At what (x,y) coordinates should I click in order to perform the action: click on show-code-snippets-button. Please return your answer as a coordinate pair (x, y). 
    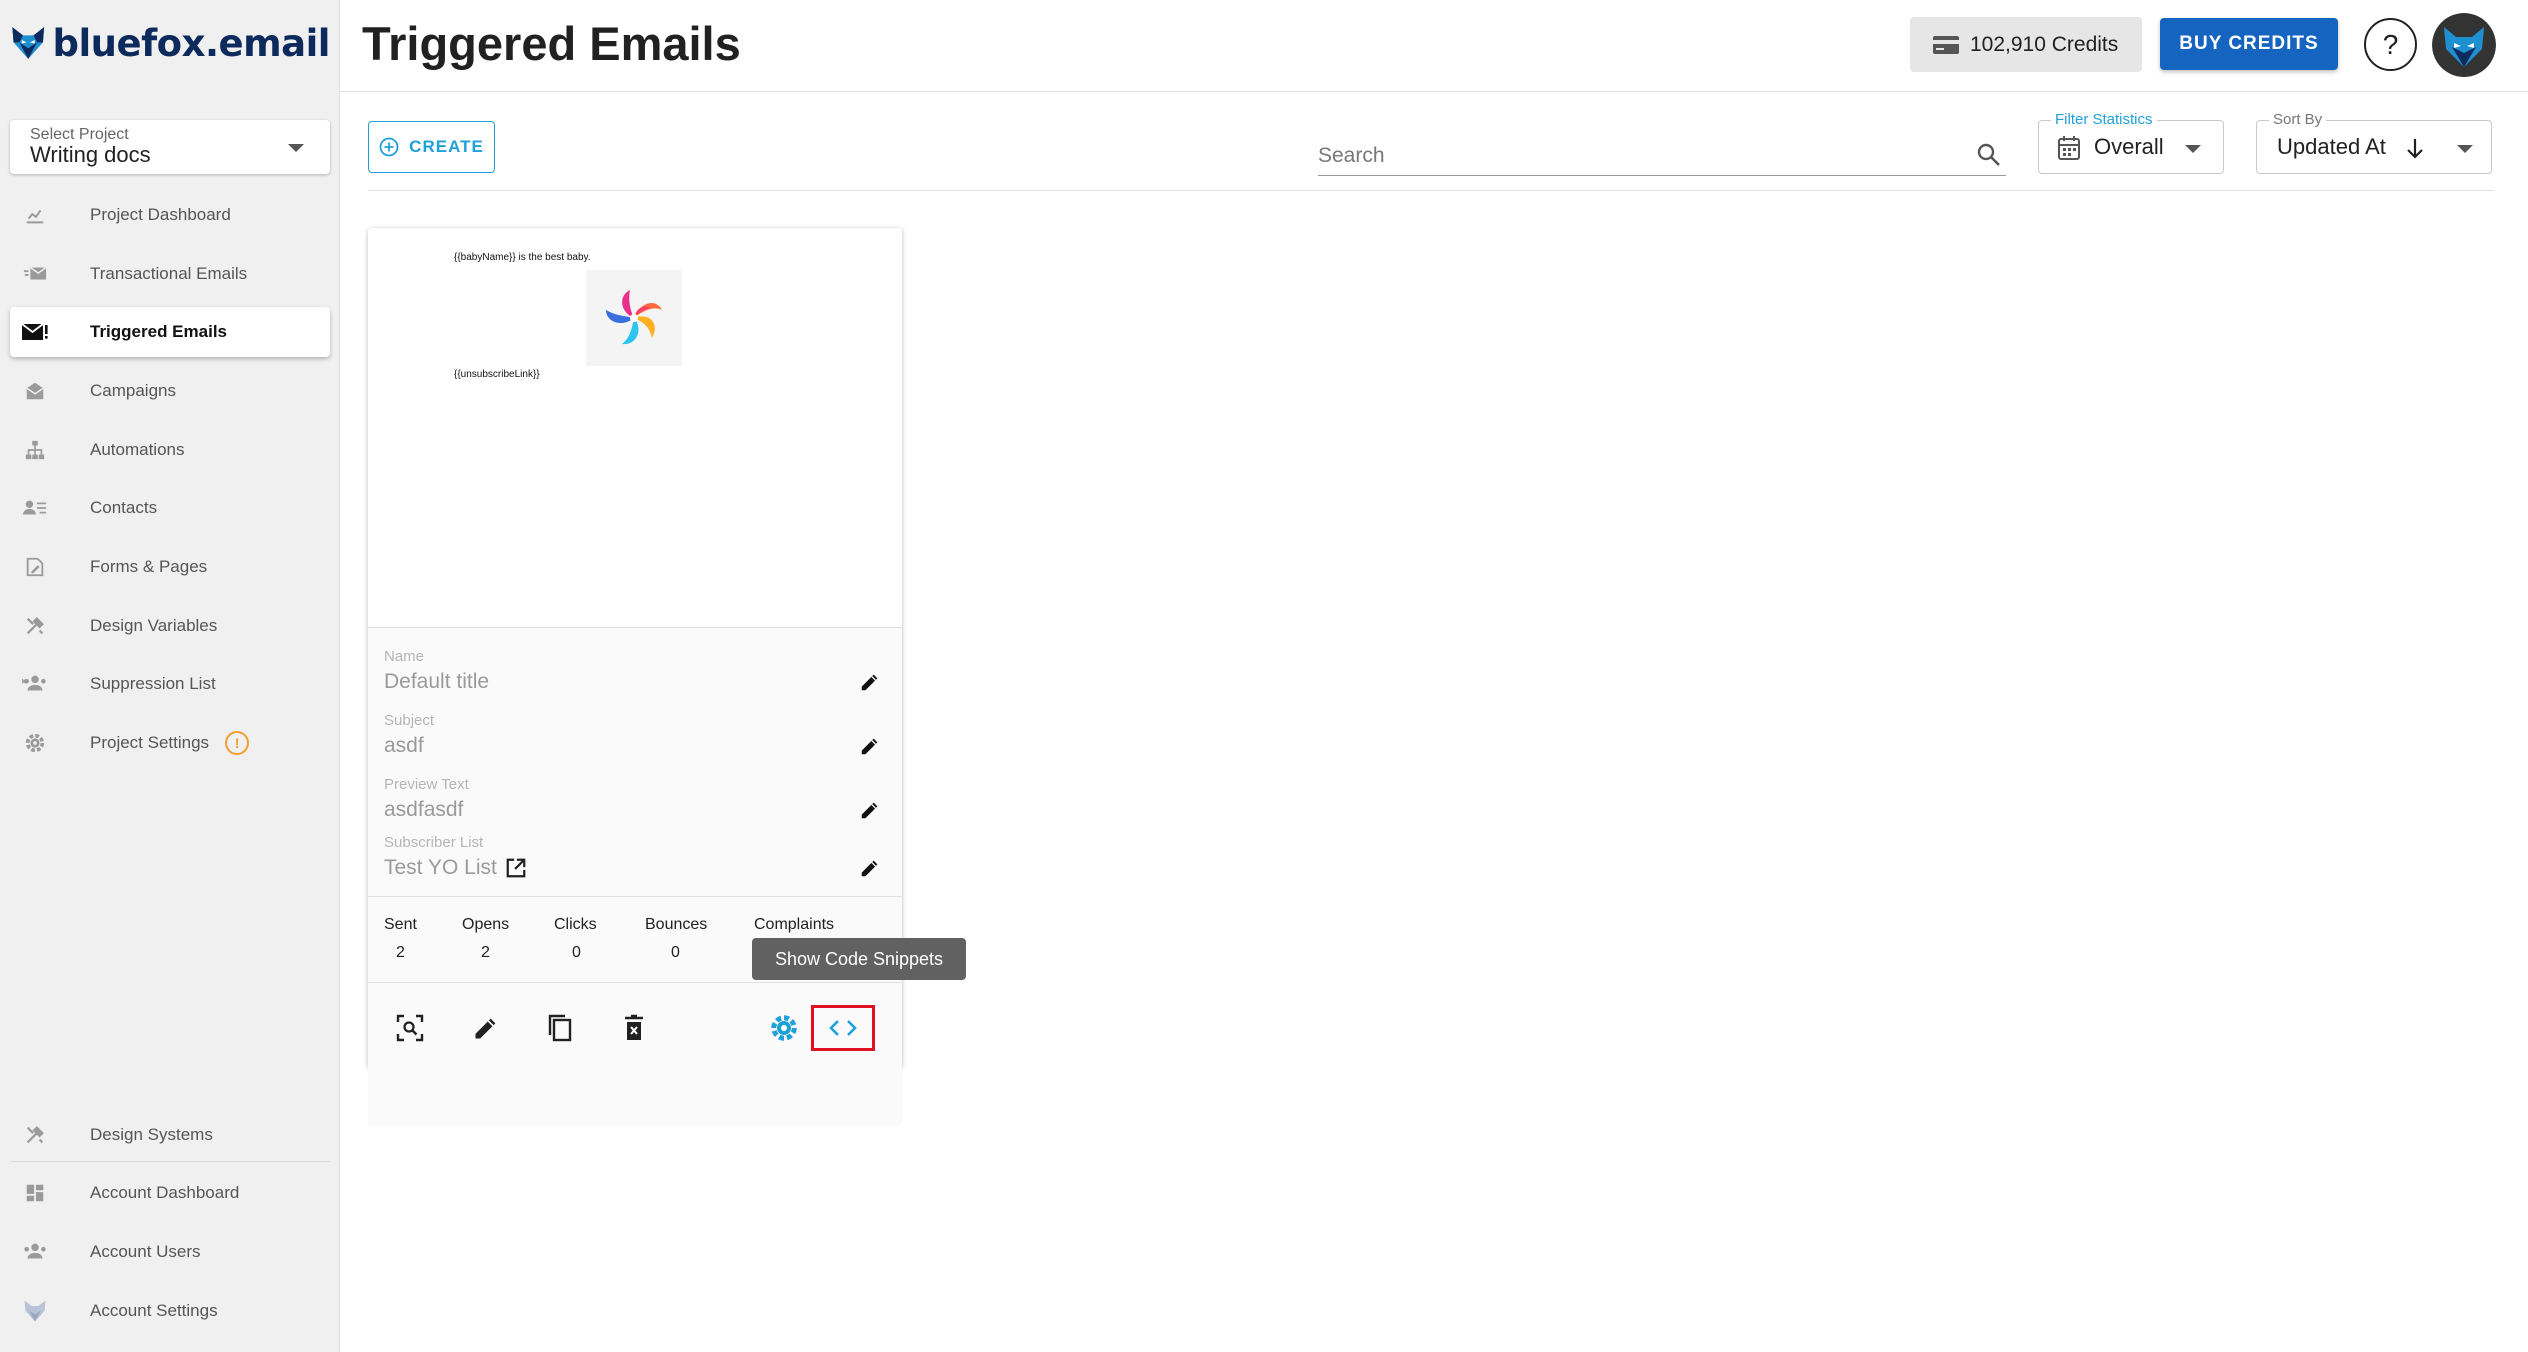
    Looking at the image, I should click on (843, 1028).